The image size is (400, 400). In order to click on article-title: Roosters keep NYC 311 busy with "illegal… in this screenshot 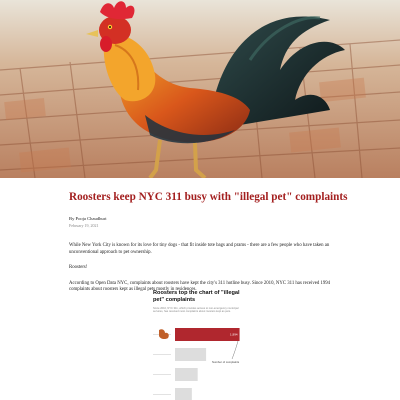, I will do `click(208, 197)`.